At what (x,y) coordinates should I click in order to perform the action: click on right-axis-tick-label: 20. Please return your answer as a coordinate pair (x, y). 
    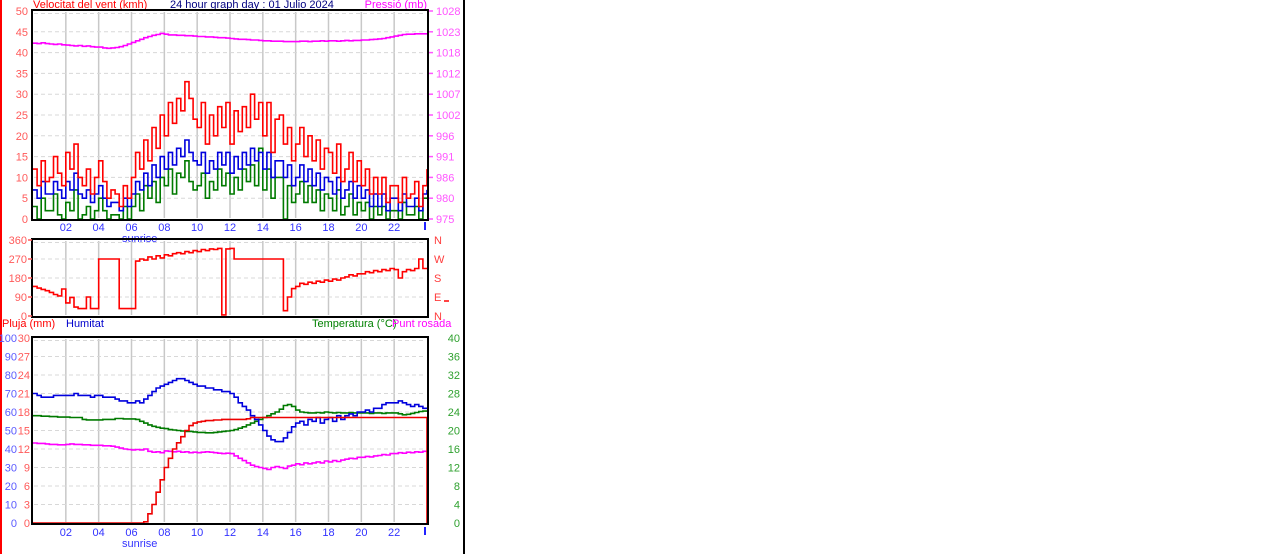
    Looking at the image, I should click on (454, 432).